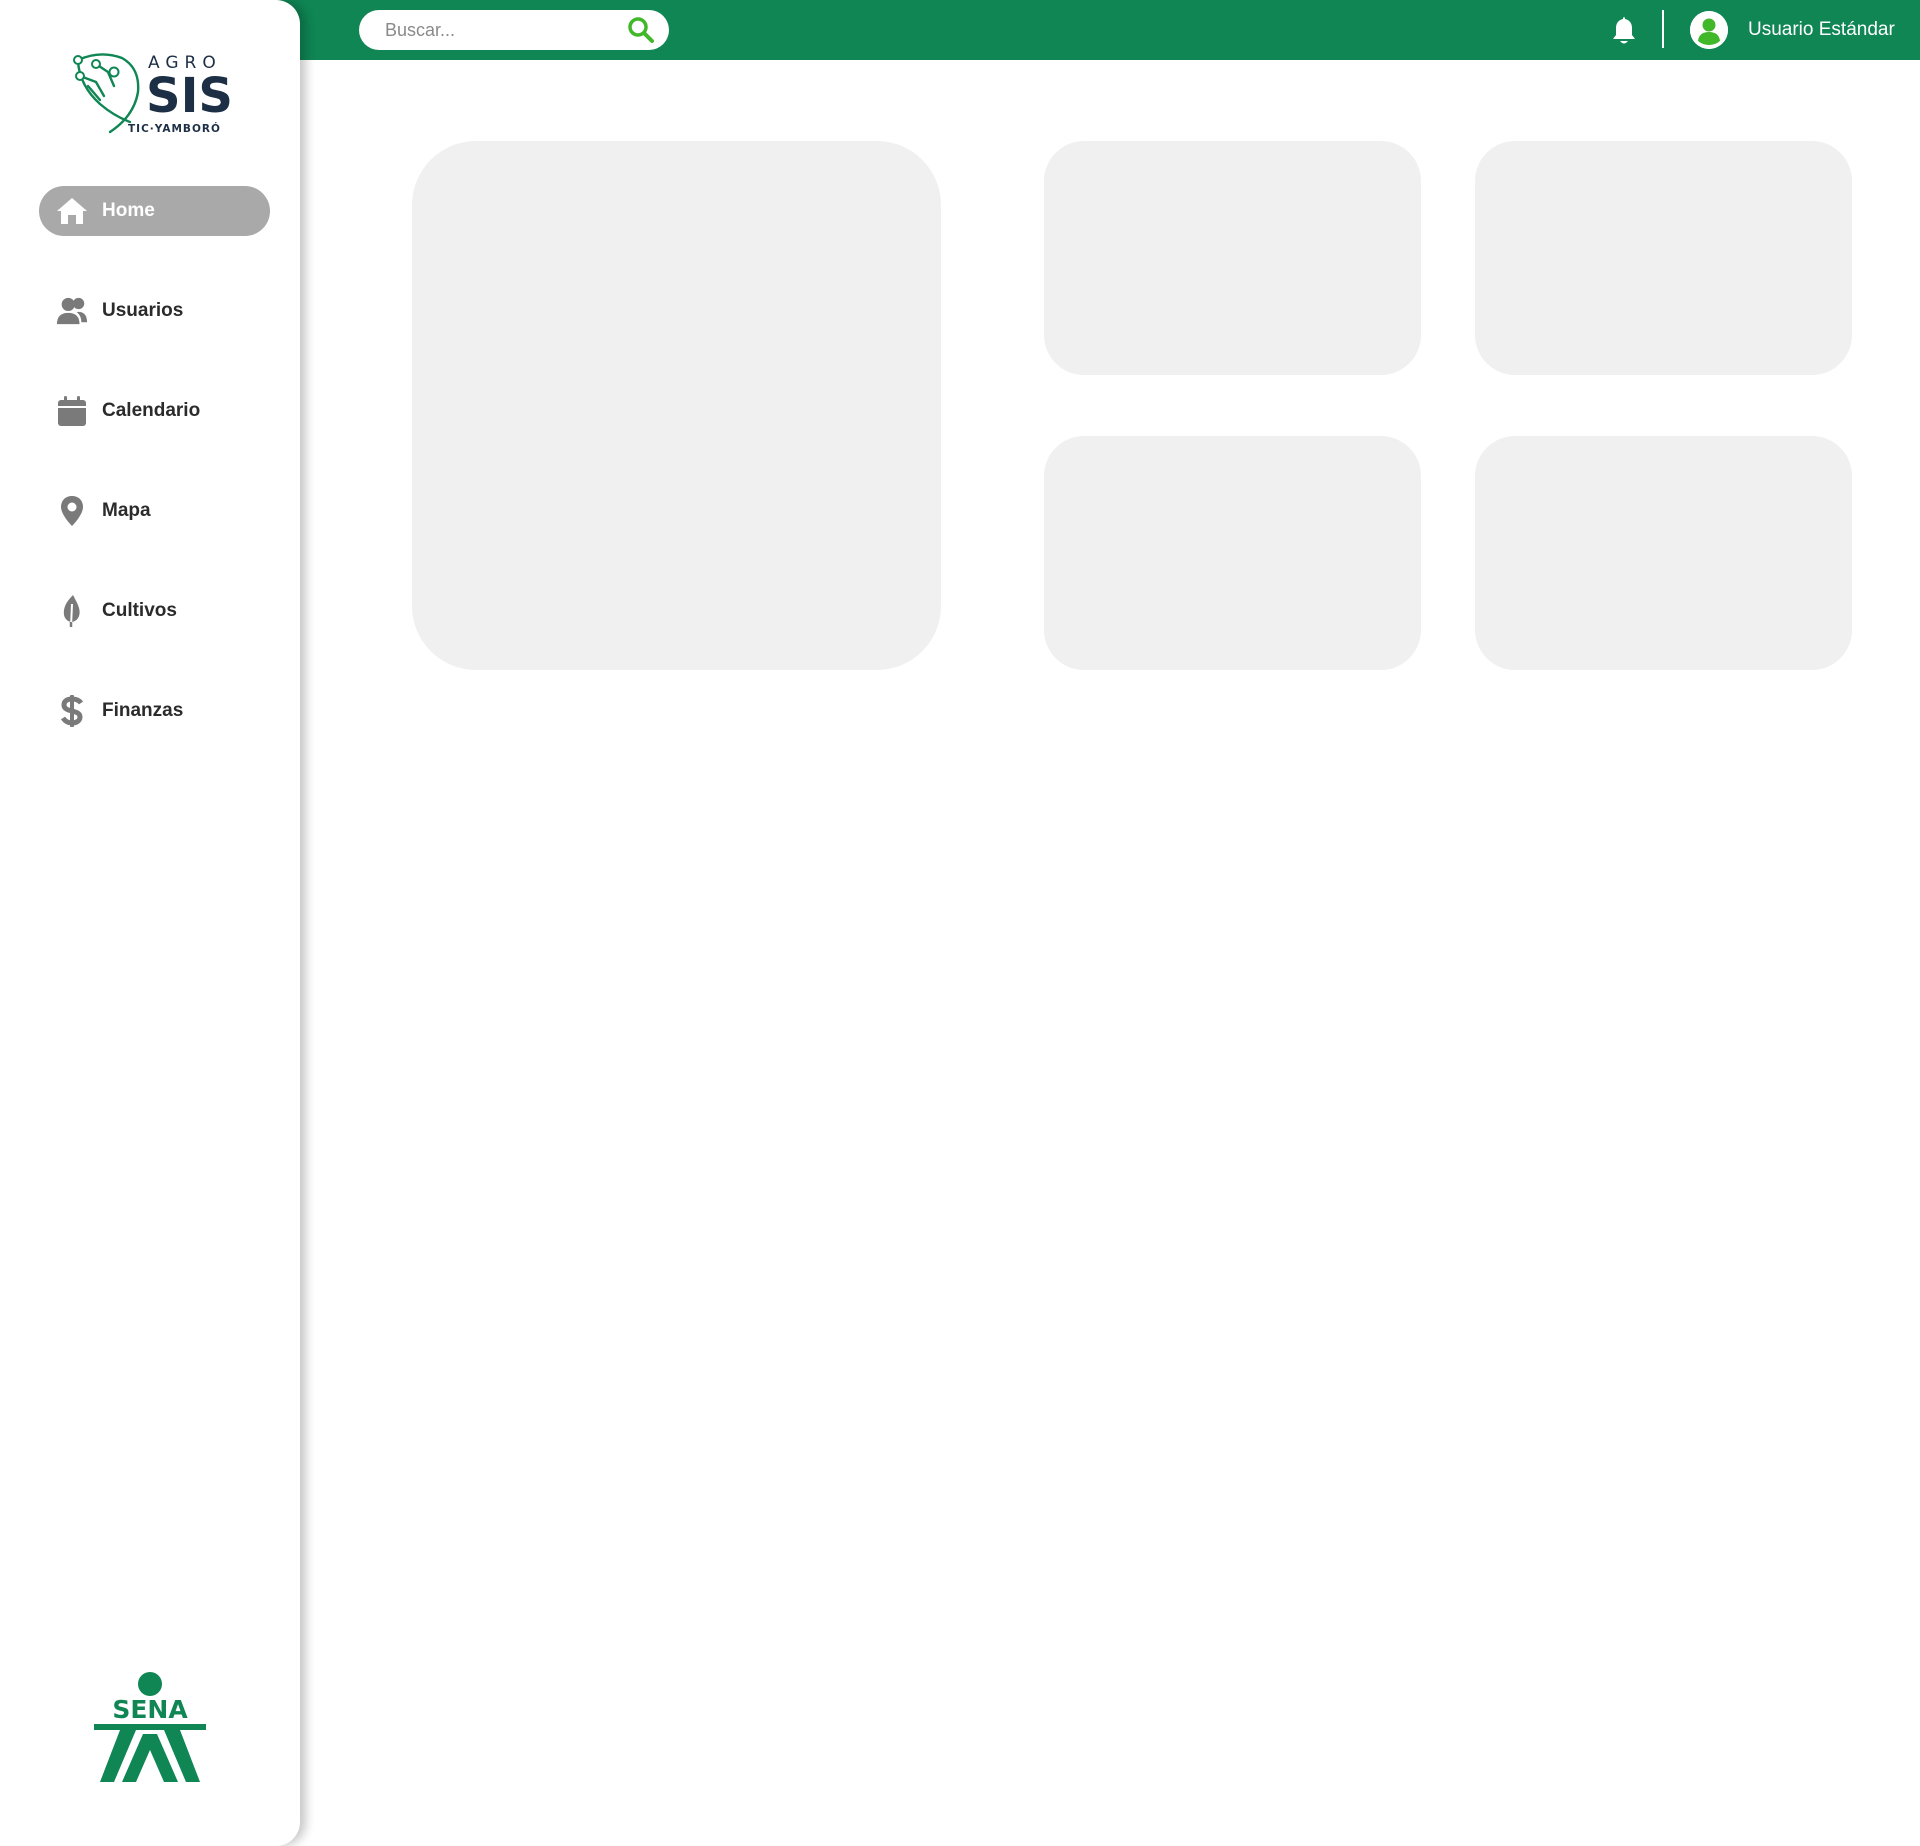  Describe the element at coordinates (143, 310) in the screenshot. I see `sidebar-item-label: Usuarios` at that location.